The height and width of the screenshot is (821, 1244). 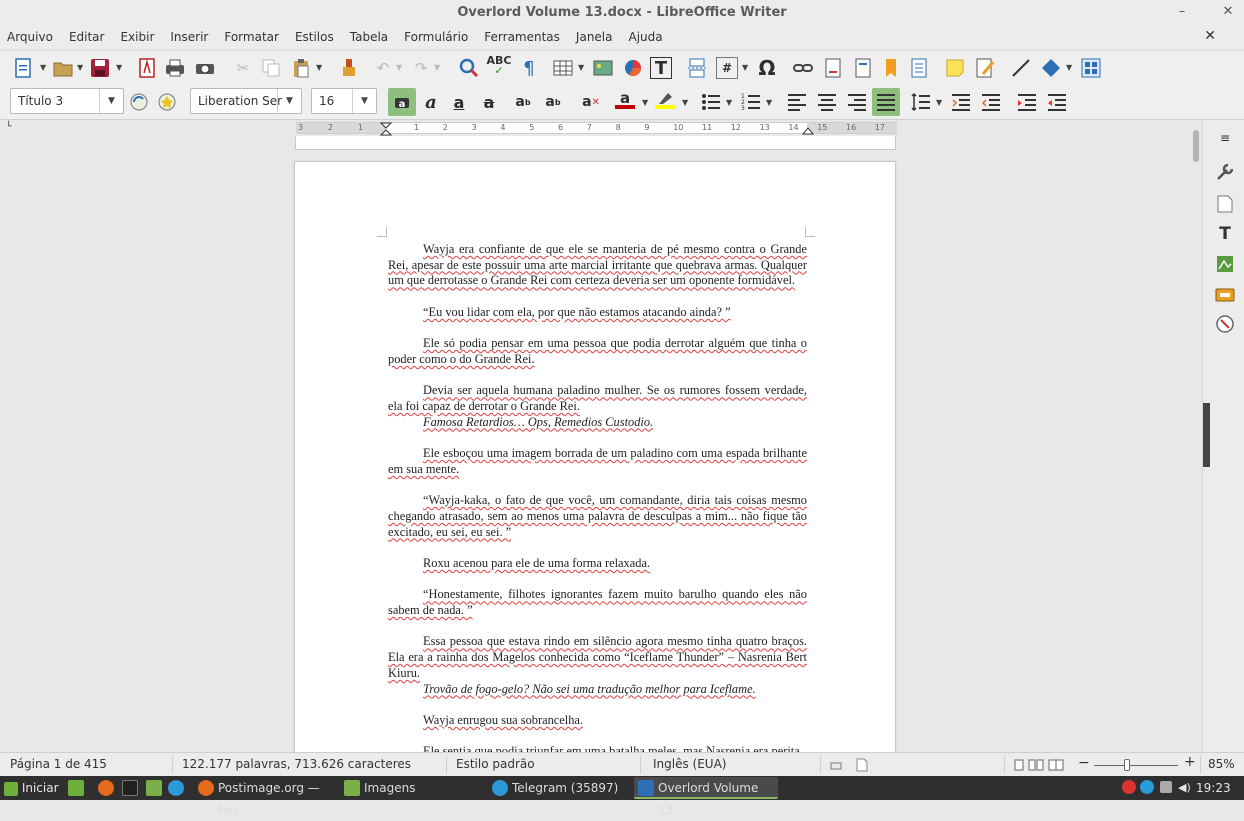 I want to click on undo-dropdown-icon: ▼, so click(x=399, y=67).